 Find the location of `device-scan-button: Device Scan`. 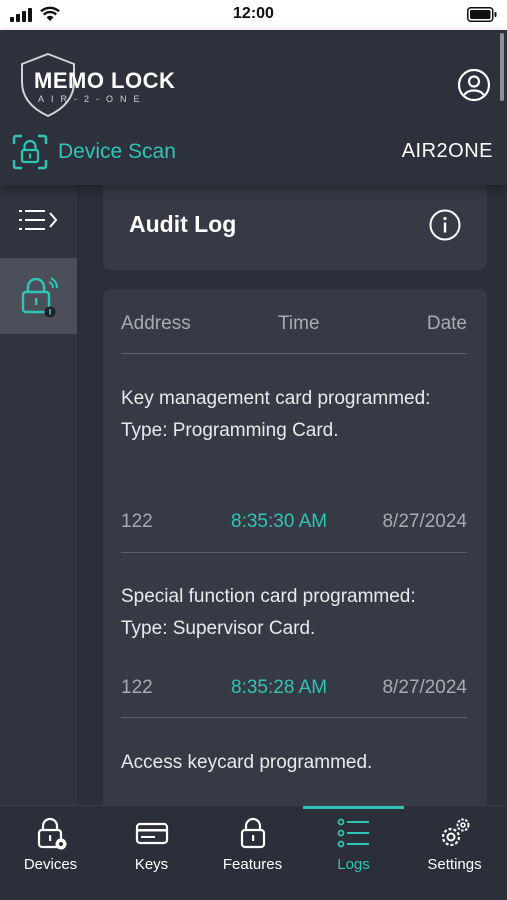

device-scan-button: Device Scan is located at coordinates (94, 152).